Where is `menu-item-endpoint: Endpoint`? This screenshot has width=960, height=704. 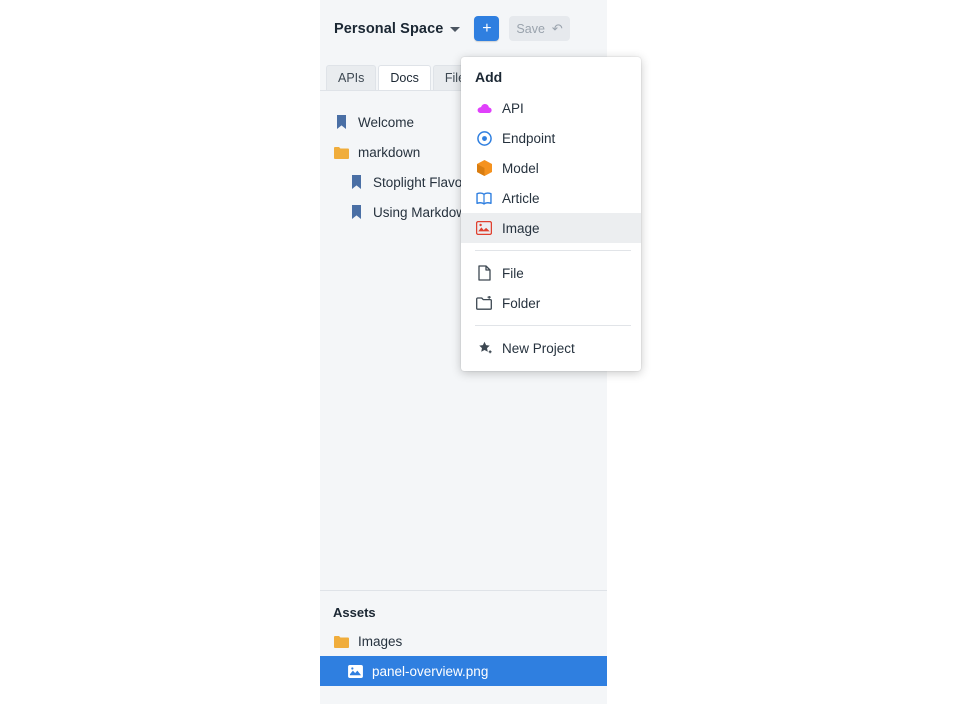
menu-item-endpoint: Endpoint is located at coordinates (551, 138).